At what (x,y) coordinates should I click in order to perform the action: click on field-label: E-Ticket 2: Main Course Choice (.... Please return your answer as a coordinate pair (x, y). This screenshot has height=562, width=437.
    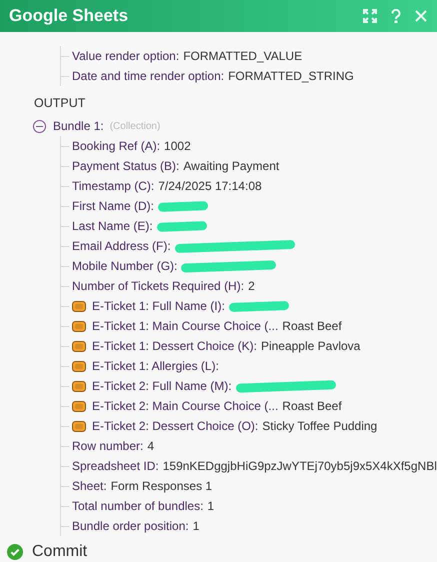
    Looking at the image, I should click on (185, 406).